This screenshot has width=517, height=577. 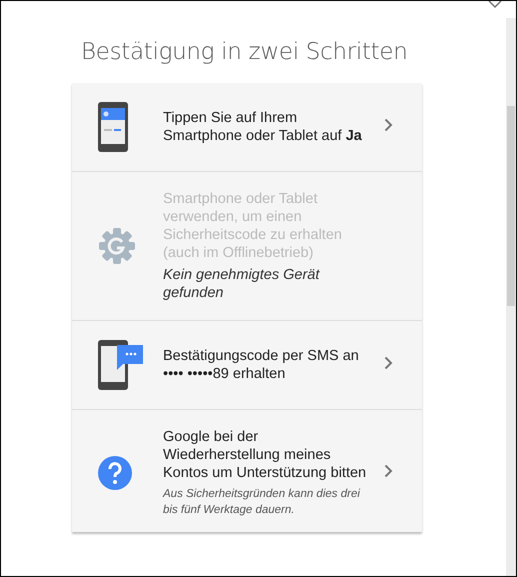 What do you see at coordinates (511, 297) in the screenshot?
I see `scrollbar` at bounding box center [511, 297].